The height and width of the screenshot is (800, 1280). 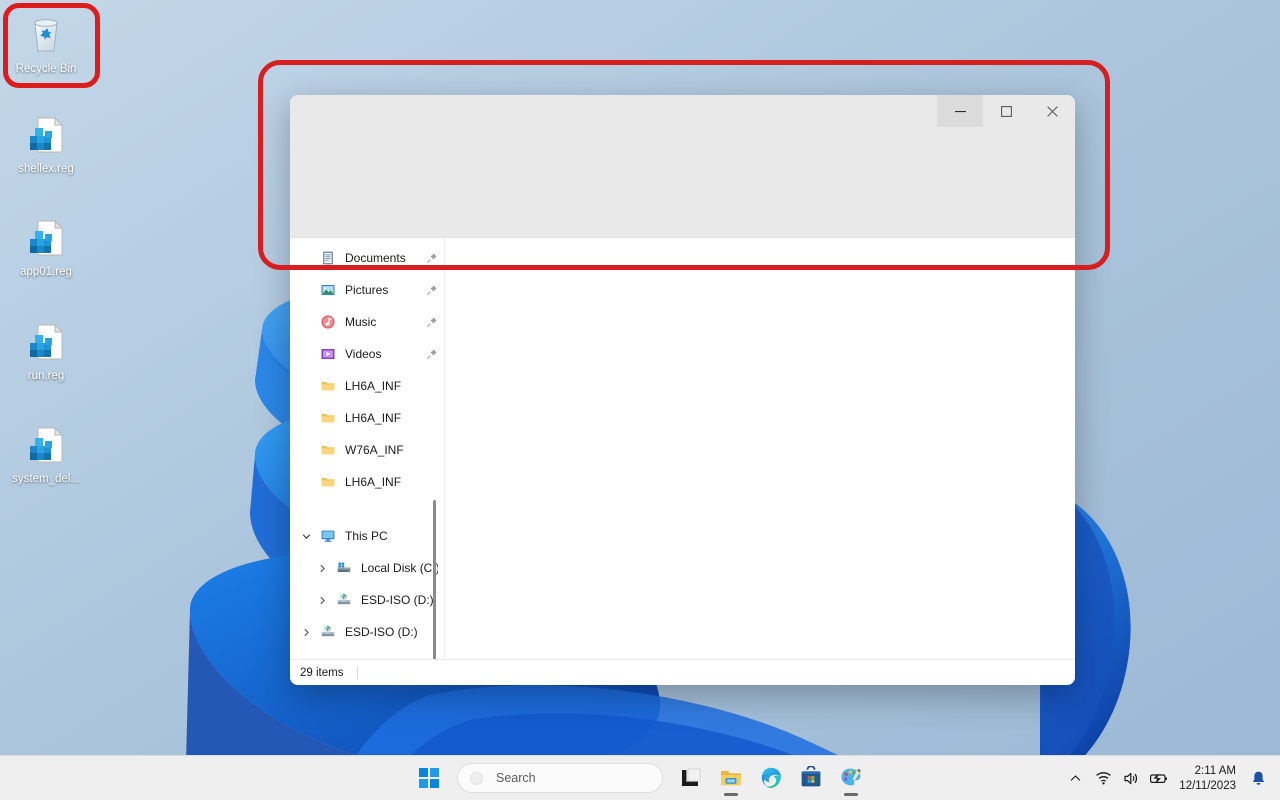 I want to click on file-explorer-button, so click(x=731, y=778).